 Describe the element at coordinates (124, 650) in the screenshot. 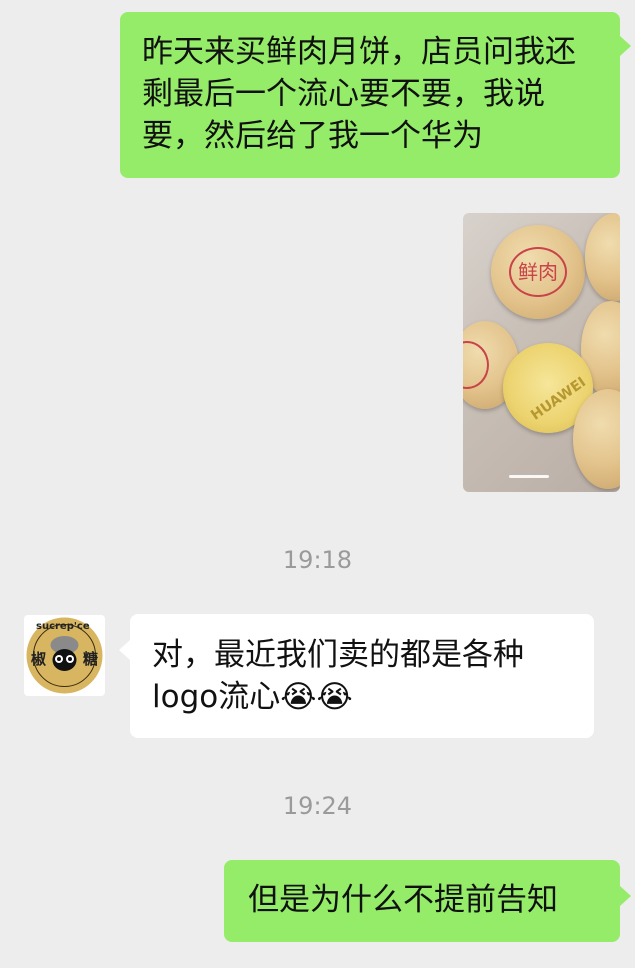

I see `received-message-tail` at that location.